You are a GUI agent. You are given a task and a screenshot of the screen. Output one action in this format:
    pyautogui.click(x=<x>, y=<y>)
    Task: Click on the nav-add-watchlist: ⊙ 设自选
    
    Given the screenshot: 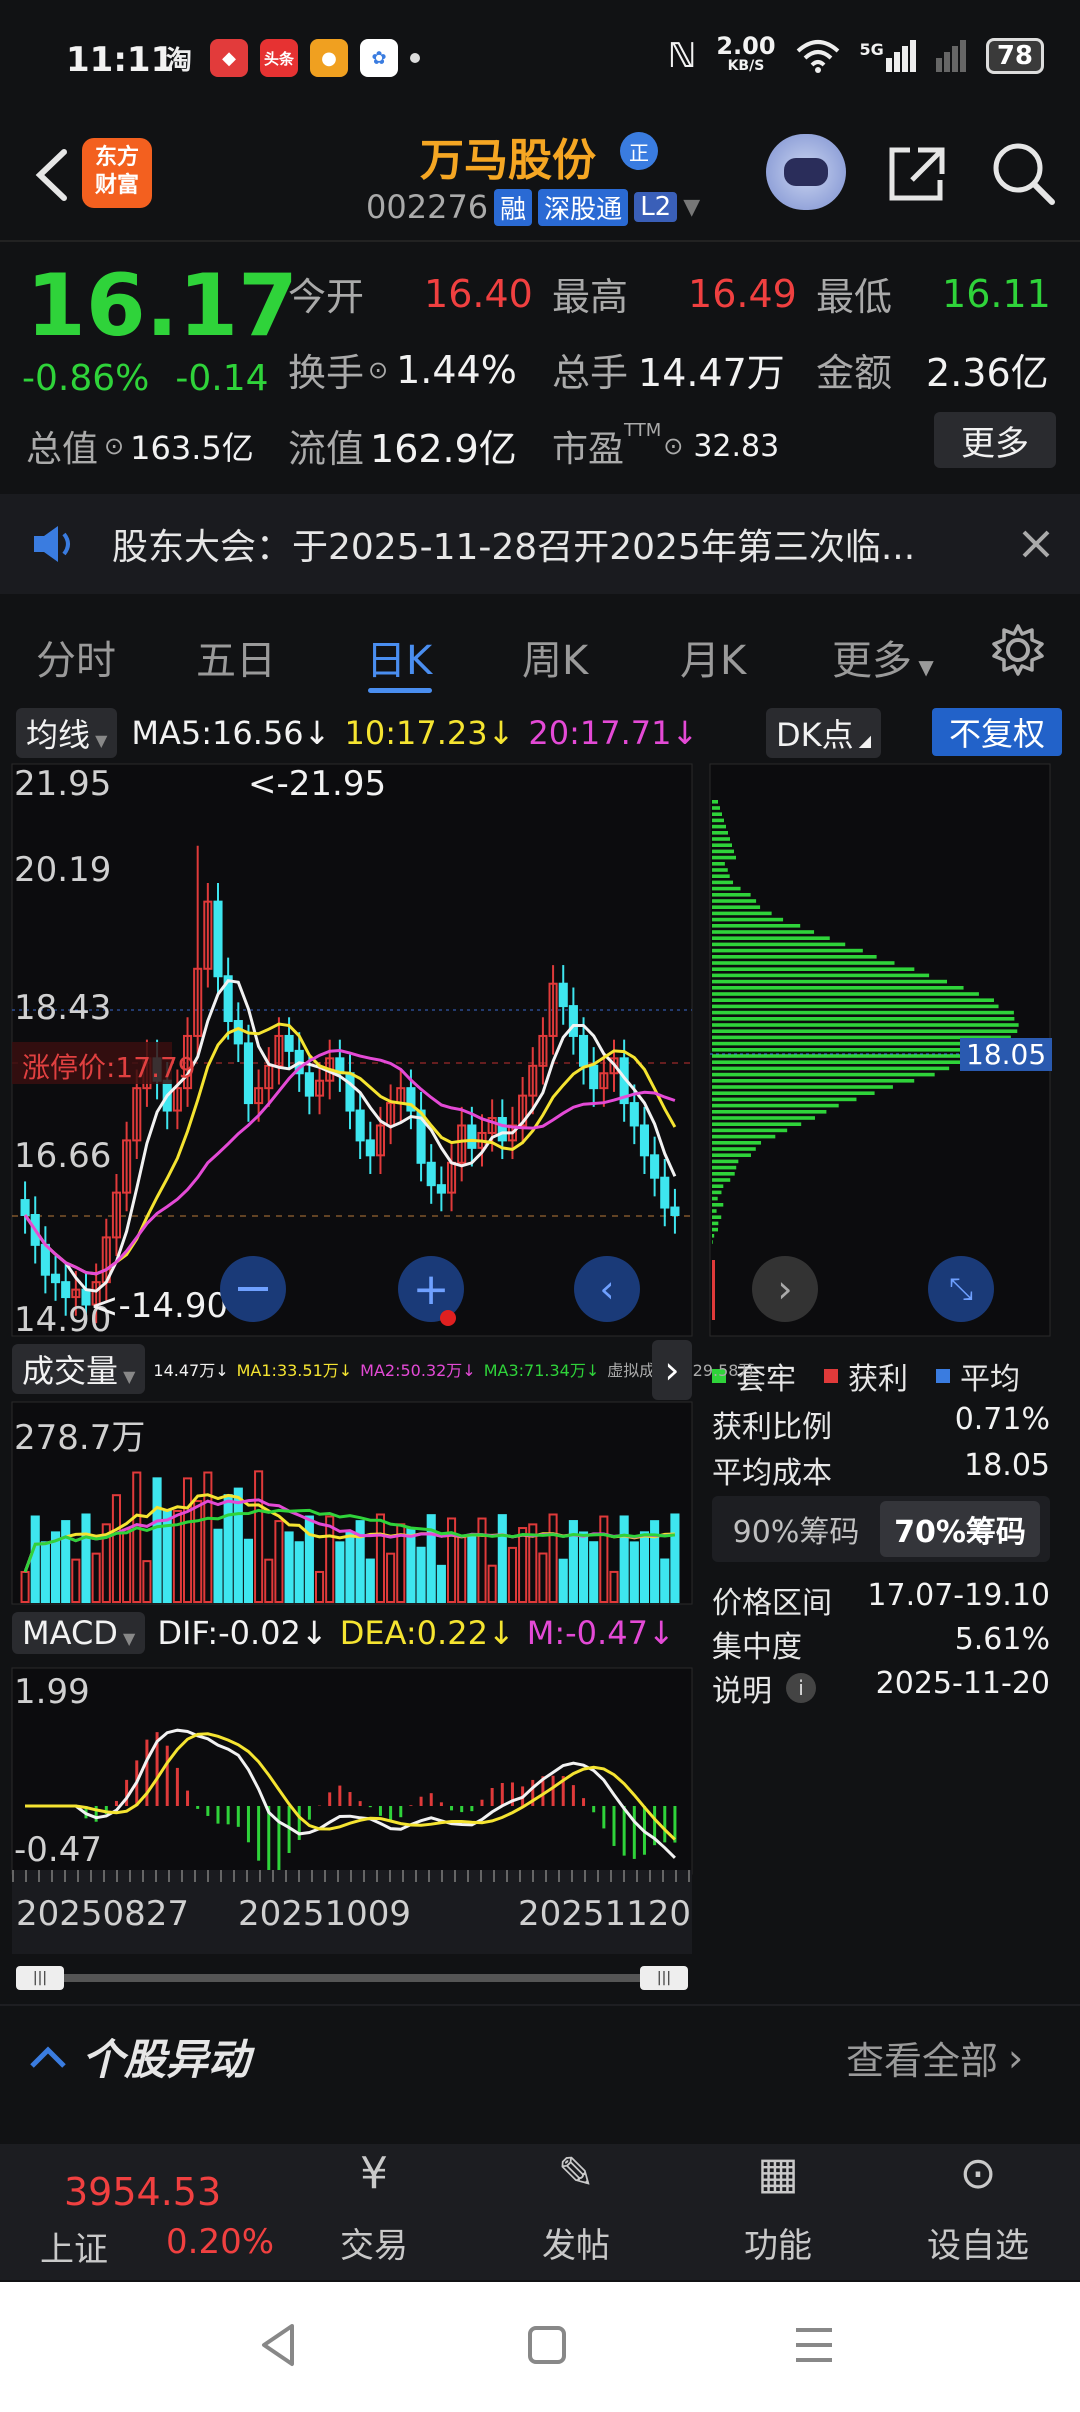 What is the action you would take?
    pyautogui.click(x=978, y=2207)
    